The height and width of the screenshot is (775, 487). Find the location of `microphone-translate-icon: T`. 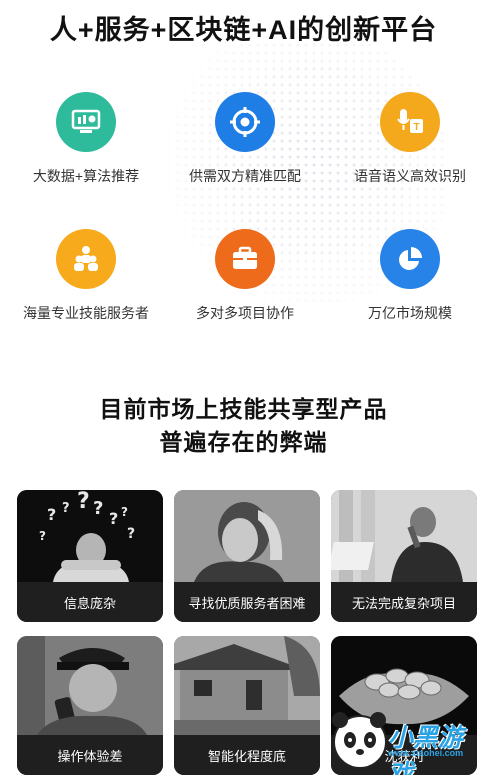

microphone-translate-icon: T is located at coordinates (410, 122).